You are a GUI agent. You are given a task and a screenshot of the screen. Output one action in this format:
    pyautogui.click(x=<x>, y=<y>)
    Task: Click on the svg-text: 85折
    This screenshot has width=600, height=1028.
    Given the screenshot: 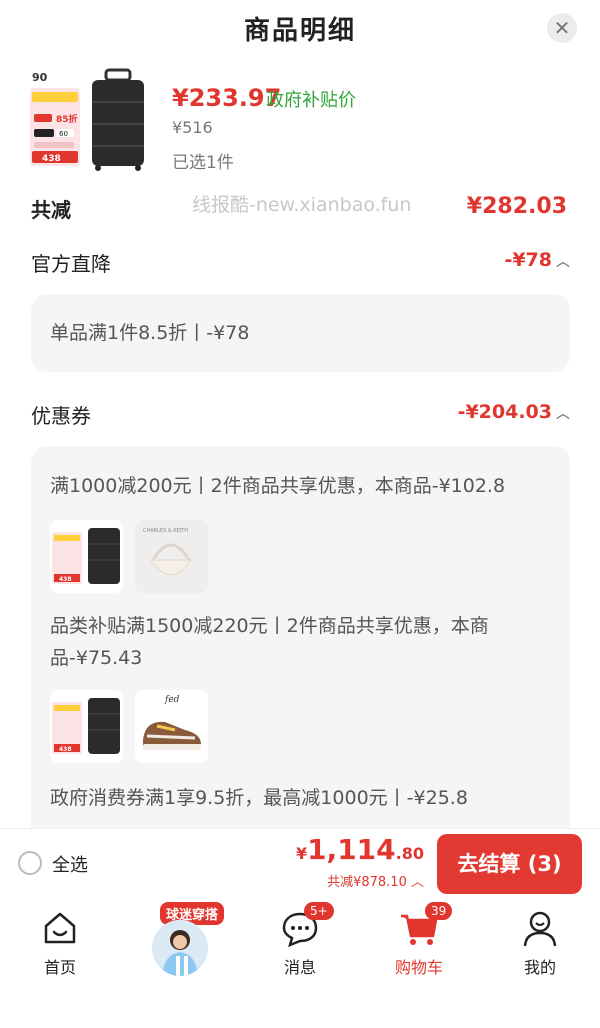 What is the action you would take?
    pyautogui.click(x=67, y=119)
    